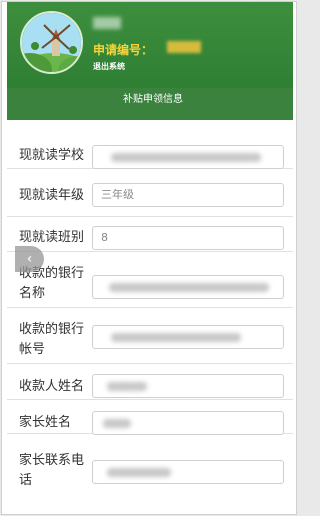 The height and width of the screenshot is (516, 320). I want to click on field-label-bank-account: 收款的银行帐号, so click(52, 339).